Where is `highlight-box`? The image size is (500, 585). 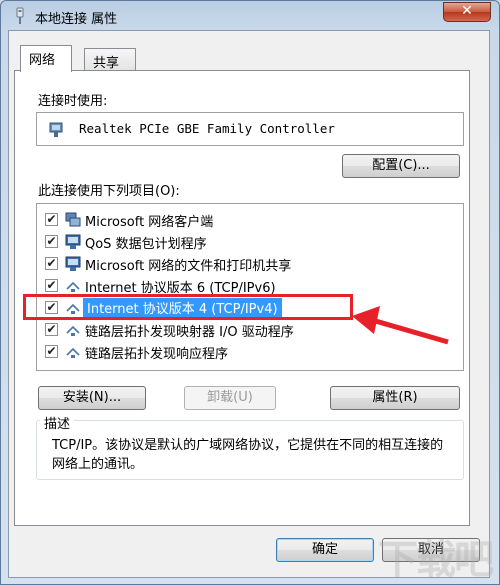 highlight-box is located at coordinates (188, 307).